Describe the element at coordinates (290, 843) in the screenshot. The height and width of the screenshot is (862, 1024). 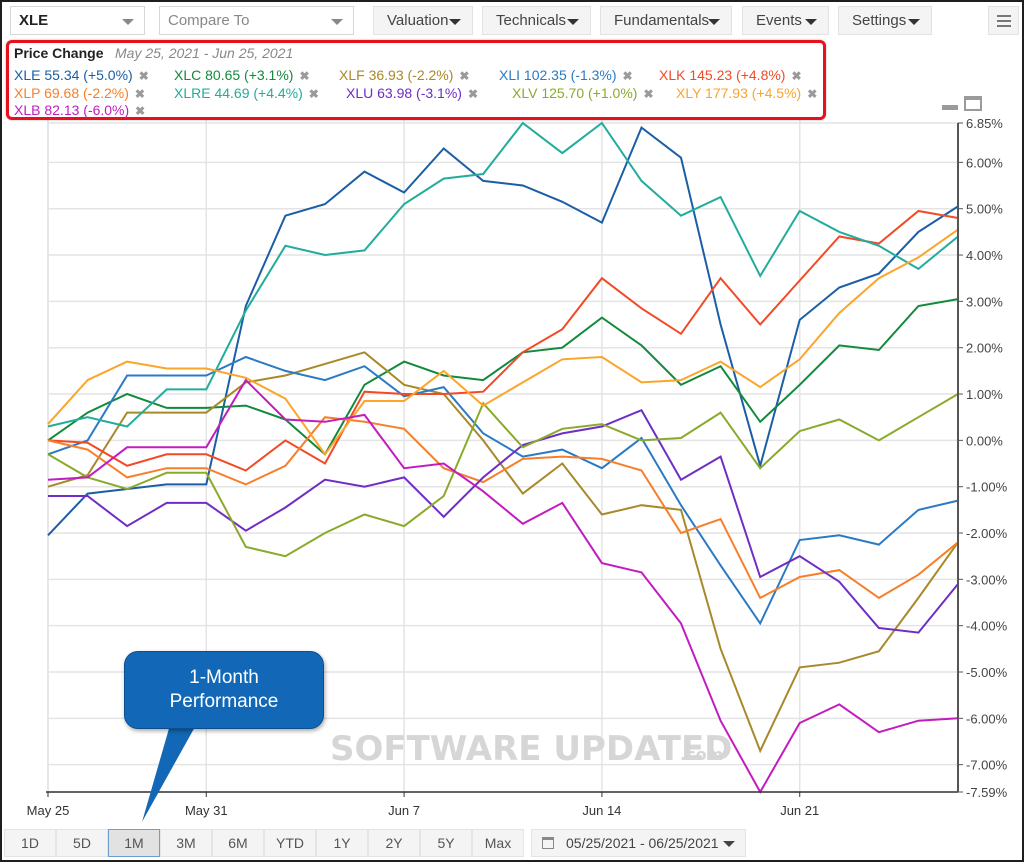
I see `range-button-ytd: YTD` at that location.